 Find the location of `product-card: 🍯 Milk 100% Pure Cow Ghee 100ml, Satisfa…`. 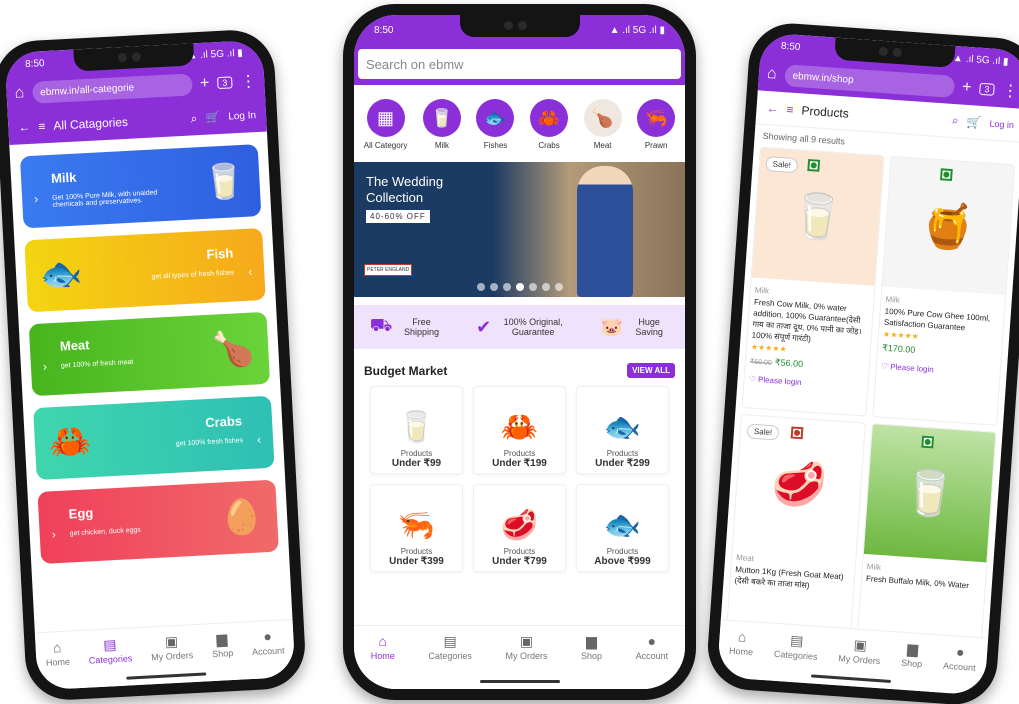

product-card: 🍯 Milk 100% Pure Cow Ghee 100ml, Satisfa… is located at coordinates (944, 290).